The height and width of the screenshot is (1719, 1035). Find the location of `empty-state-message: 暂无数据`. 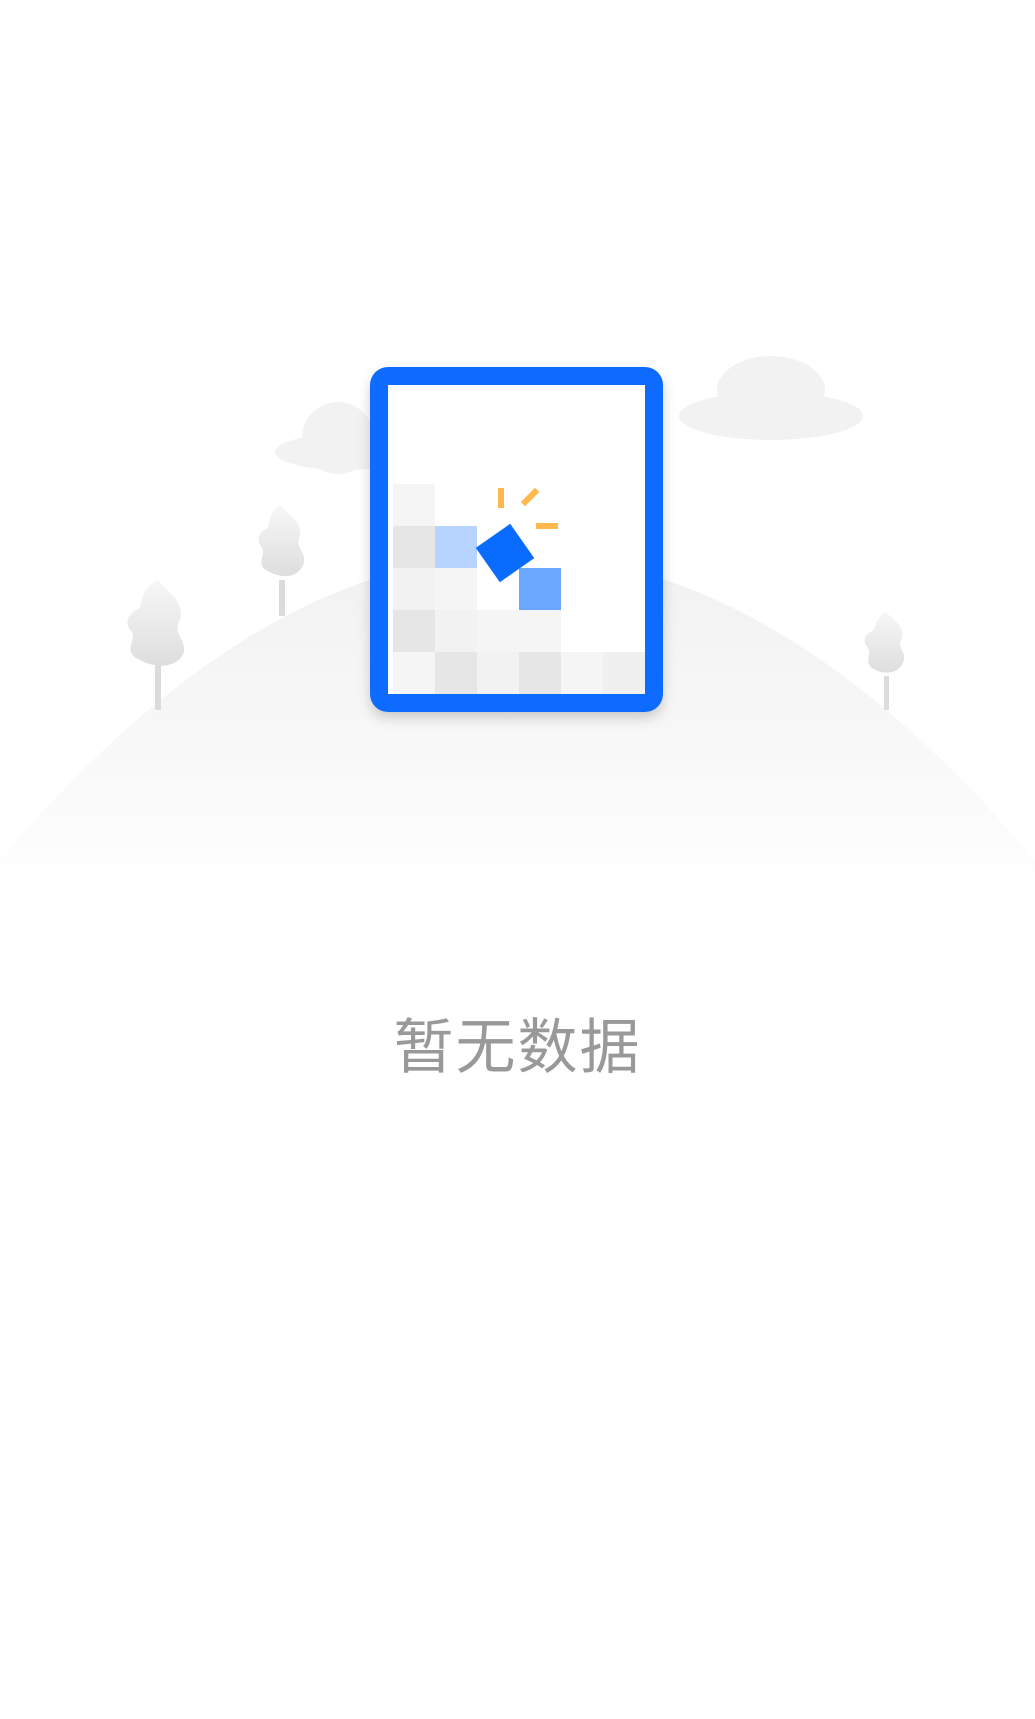

empty-state-message: 暂无数据 is located at coordinates (517, 1048).